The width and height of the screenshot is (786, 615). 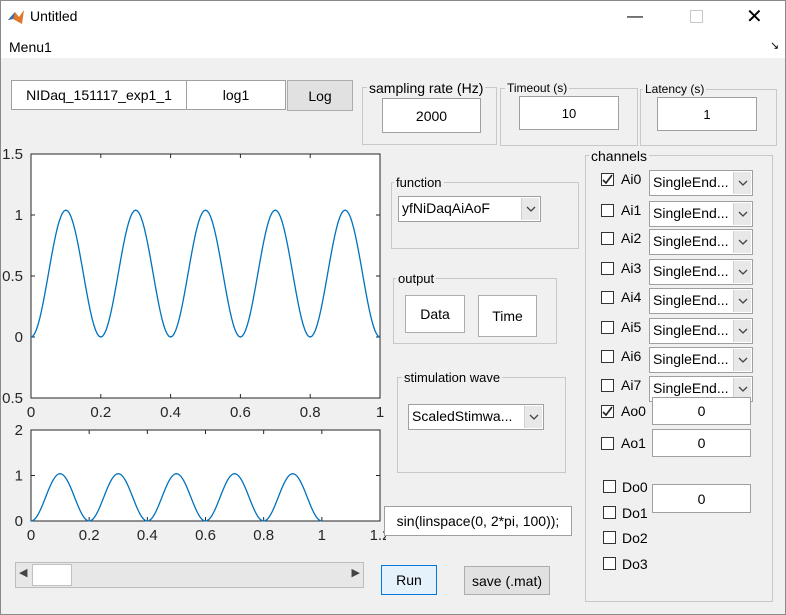 What do you see at coordinates (607, 297) in the screenshot?
I see `checkbox-ai4` at bounding box center [607, 297].